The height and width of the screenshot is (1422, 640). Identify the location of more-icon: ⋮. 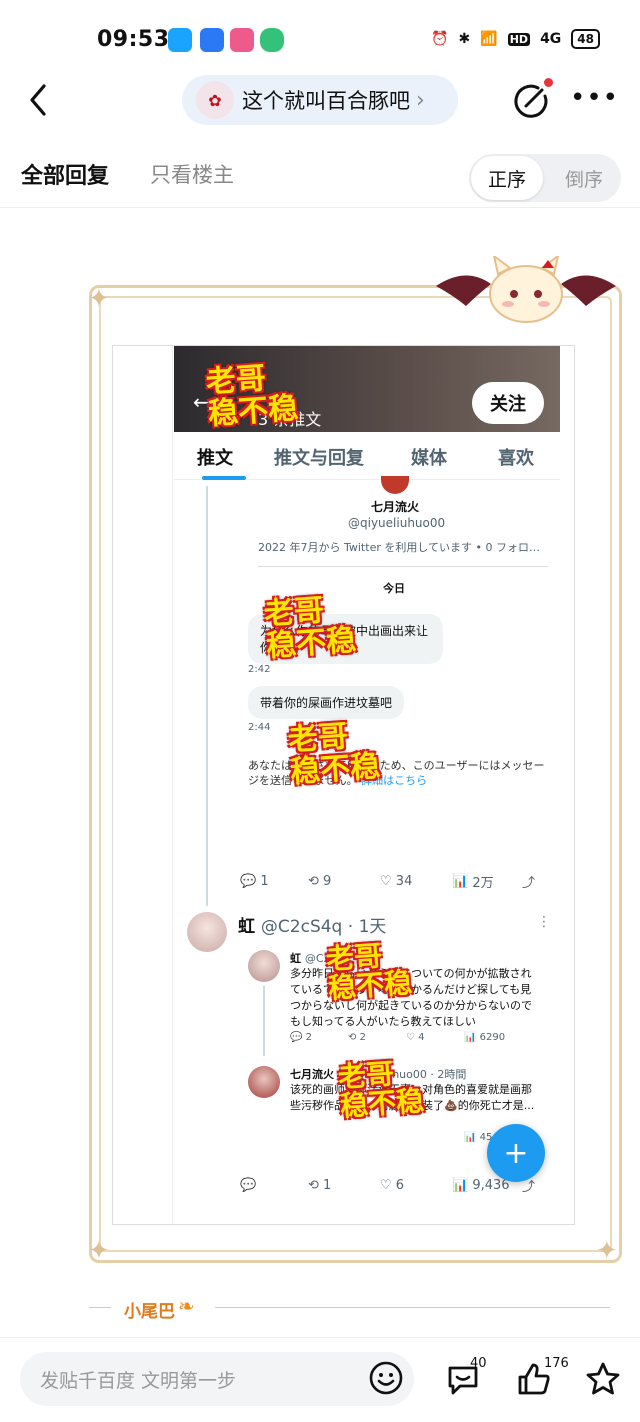
(544, 922).